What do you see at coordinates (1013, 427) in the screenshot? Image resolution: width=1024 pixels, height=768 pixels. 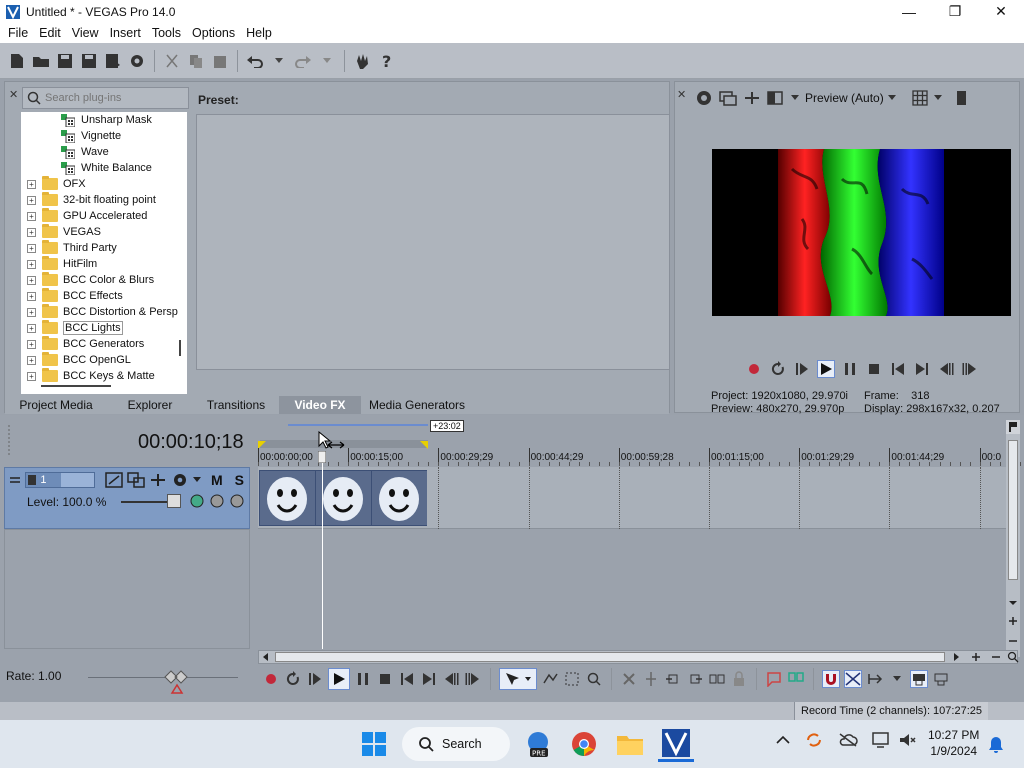 I see `marker-flag-icon` at bounding box center [1013, 427].